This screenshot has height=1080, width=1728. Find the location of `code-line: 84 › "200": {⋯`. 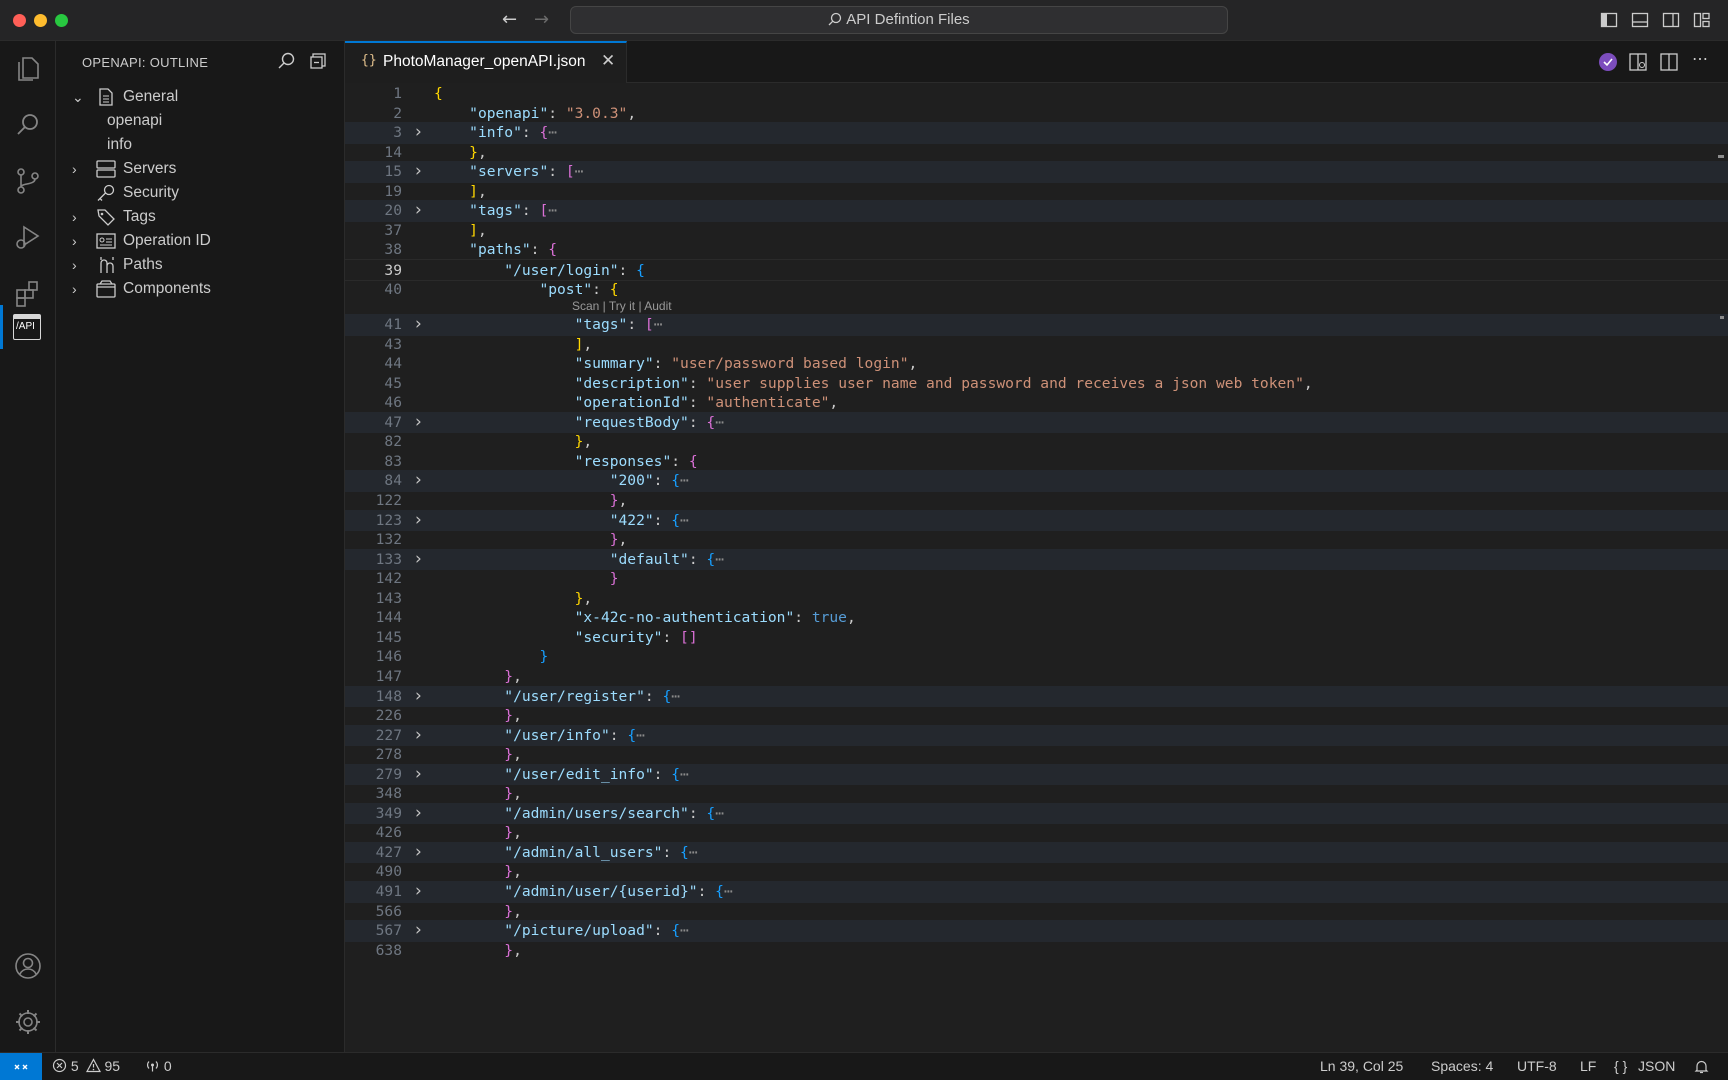

code-line: 84 › "200": {⋯ is located at coordinates (1036, 481).